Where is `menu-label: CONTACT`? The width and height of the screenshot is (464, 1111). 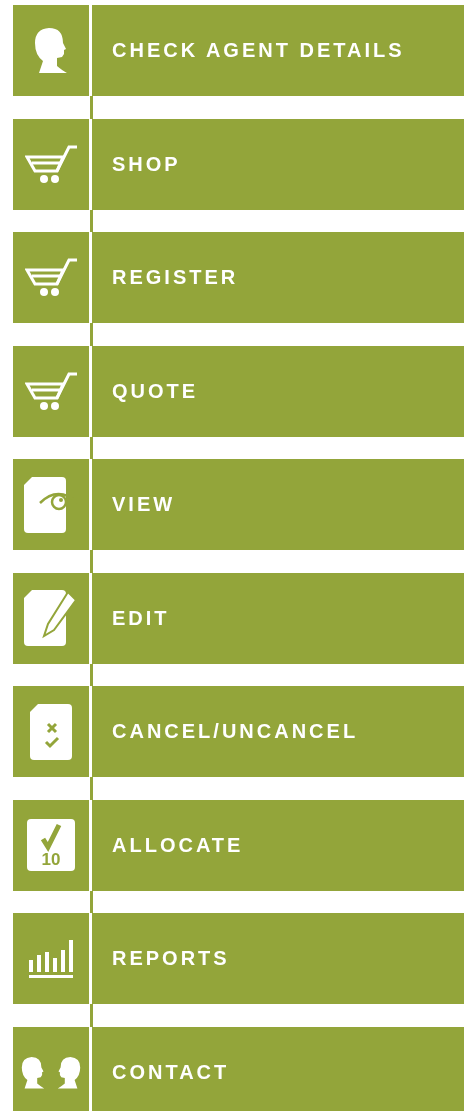
menu-label: CONTACT is located at coordinates (171, 1072).